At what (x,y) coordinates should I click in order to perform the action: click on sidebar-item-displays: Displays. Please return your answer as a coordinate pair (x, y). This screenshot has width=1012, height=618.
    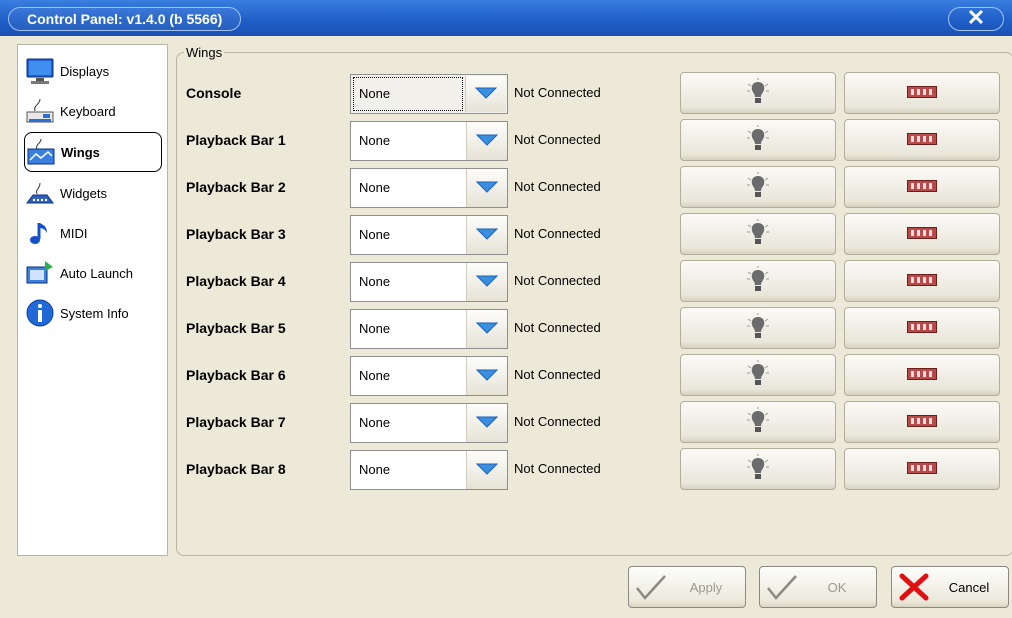
    Looking at the image, I should click on (92, 71).